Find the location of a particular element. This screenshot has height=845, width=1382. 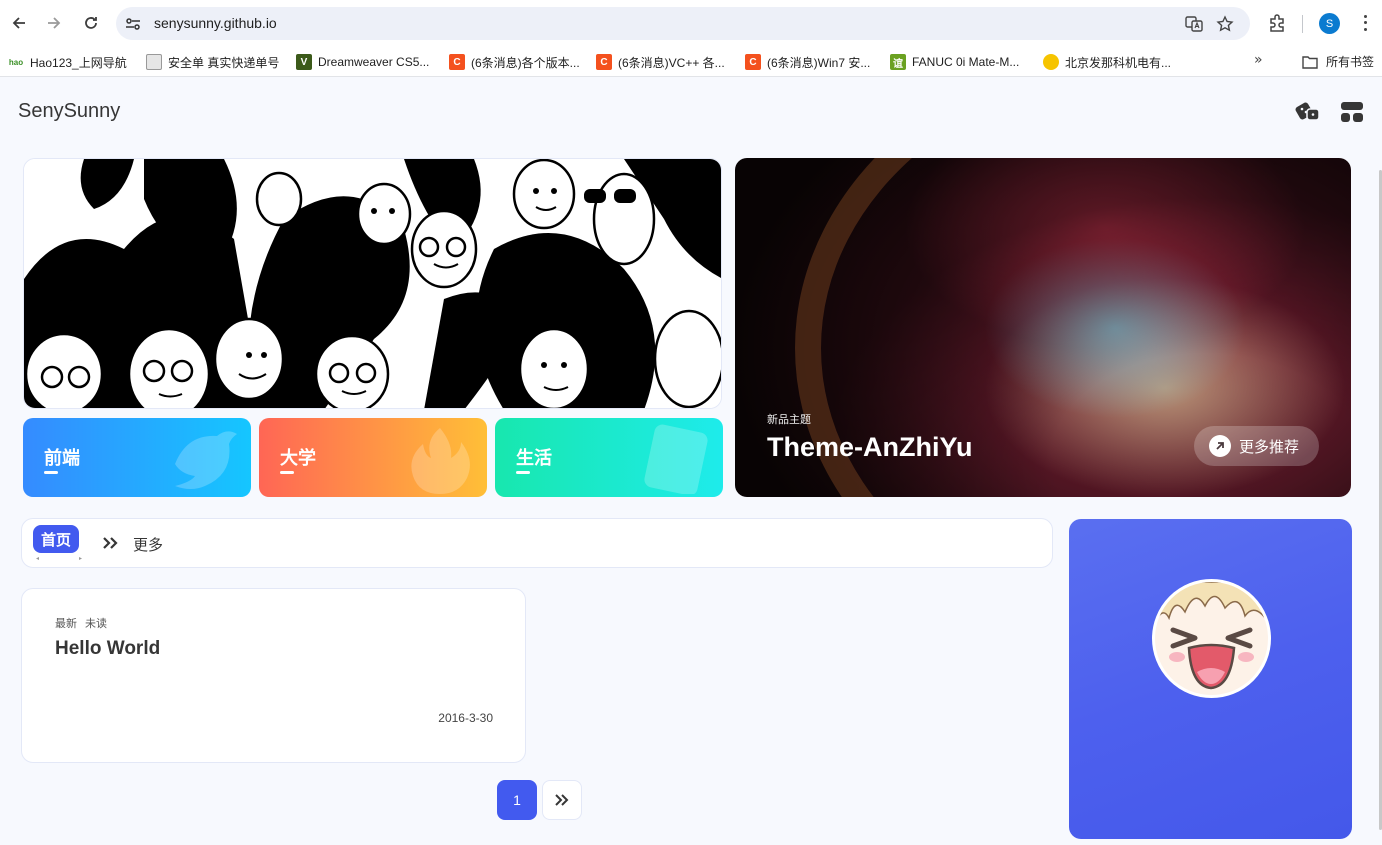

more-menu-icon is located at coordinates (1365, 23).